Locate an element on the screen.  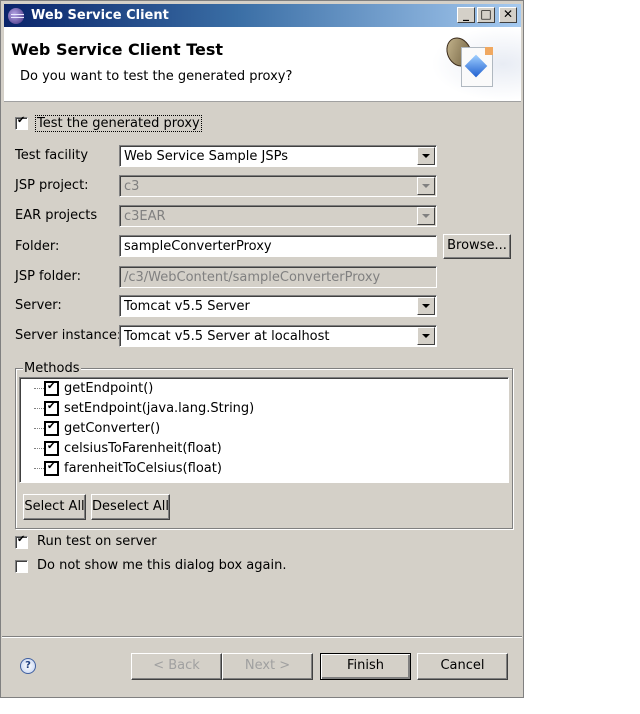
run-test-label: Run test on server is located at coordinates (97, 541).